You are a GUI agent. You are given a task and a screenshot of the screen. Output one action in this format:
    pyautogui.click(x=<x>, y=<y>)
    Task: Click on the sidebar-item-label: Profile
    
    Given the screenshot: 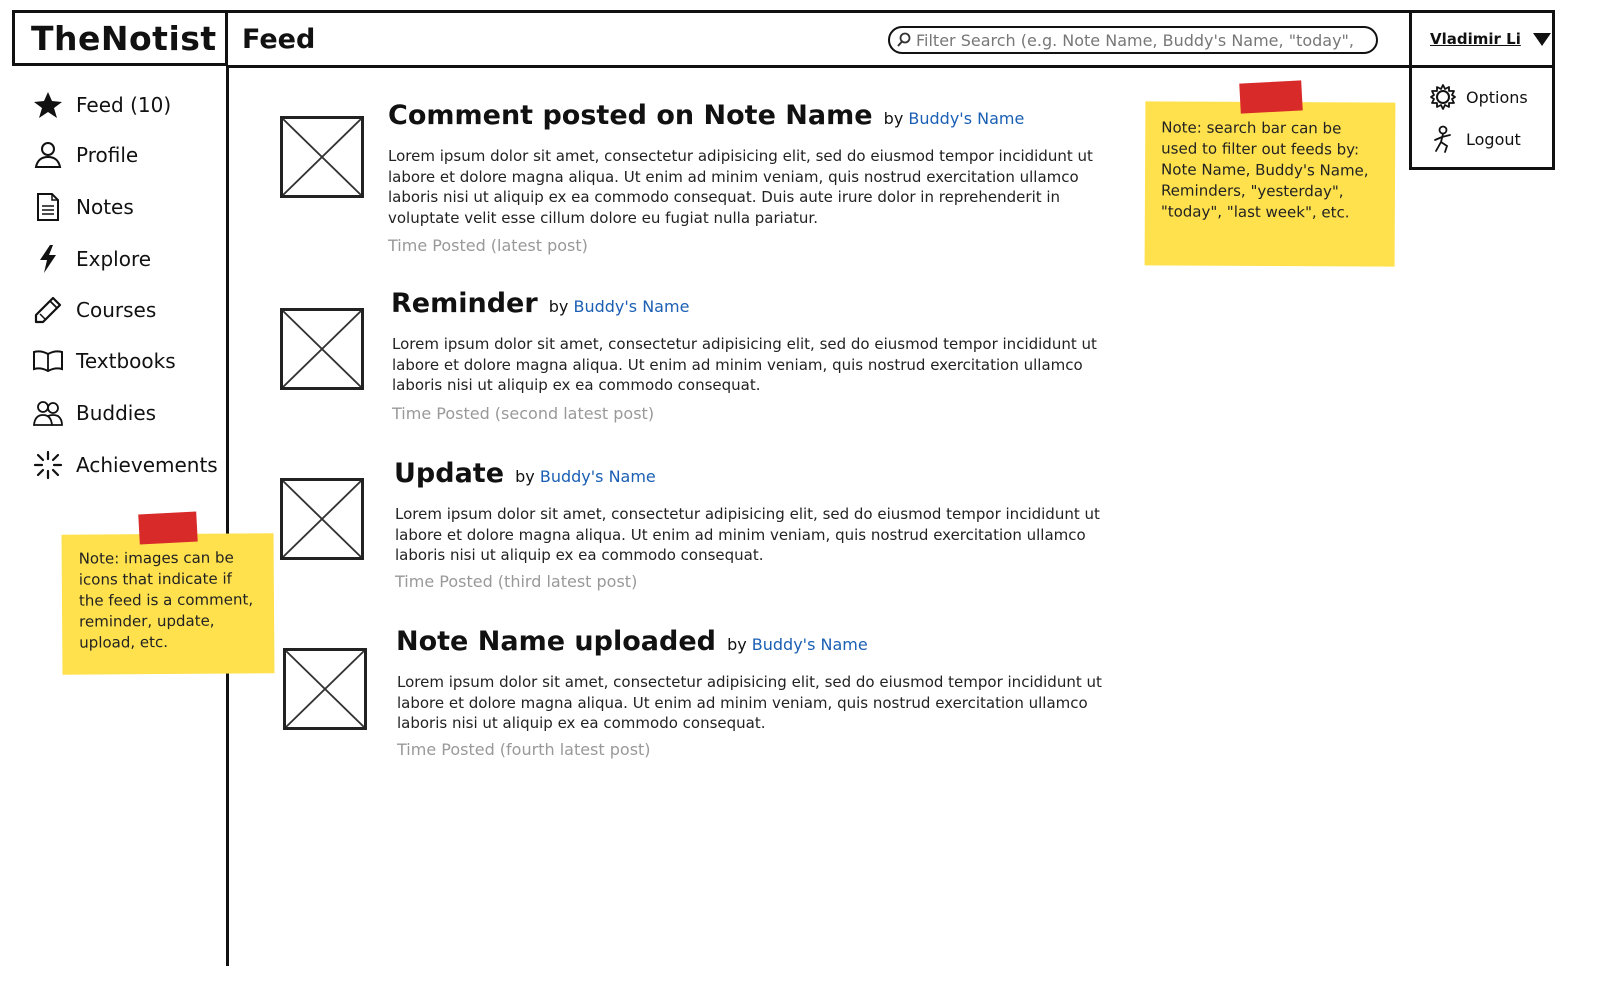 What is the action you would take?
    pyautogui.click(x=107, y=155)
    